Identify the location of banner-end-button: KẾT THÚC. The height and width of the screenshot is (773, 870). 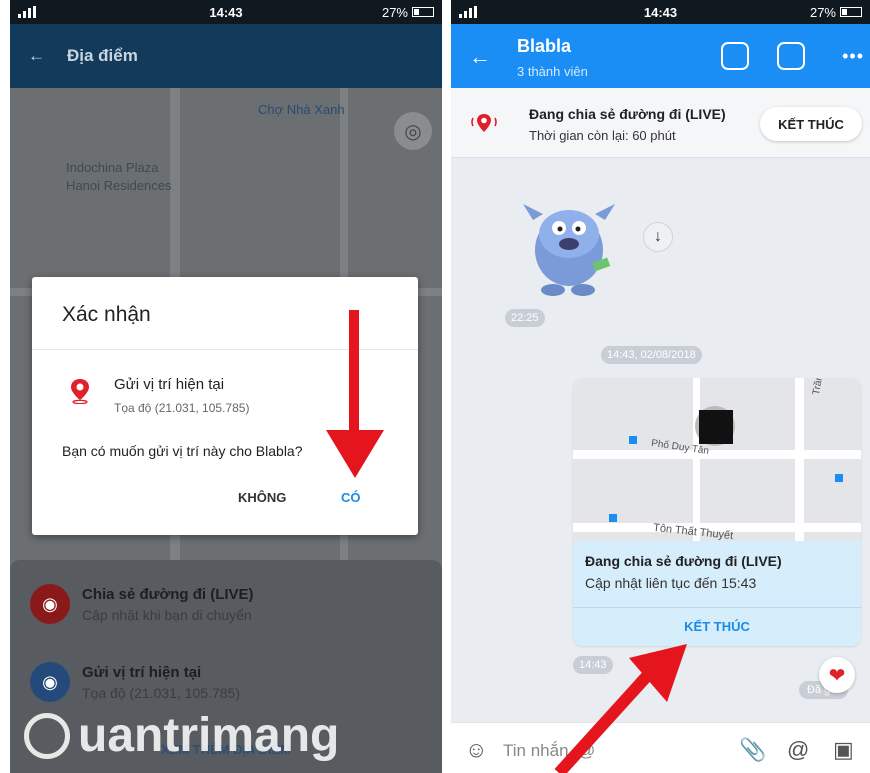
(811, 124).